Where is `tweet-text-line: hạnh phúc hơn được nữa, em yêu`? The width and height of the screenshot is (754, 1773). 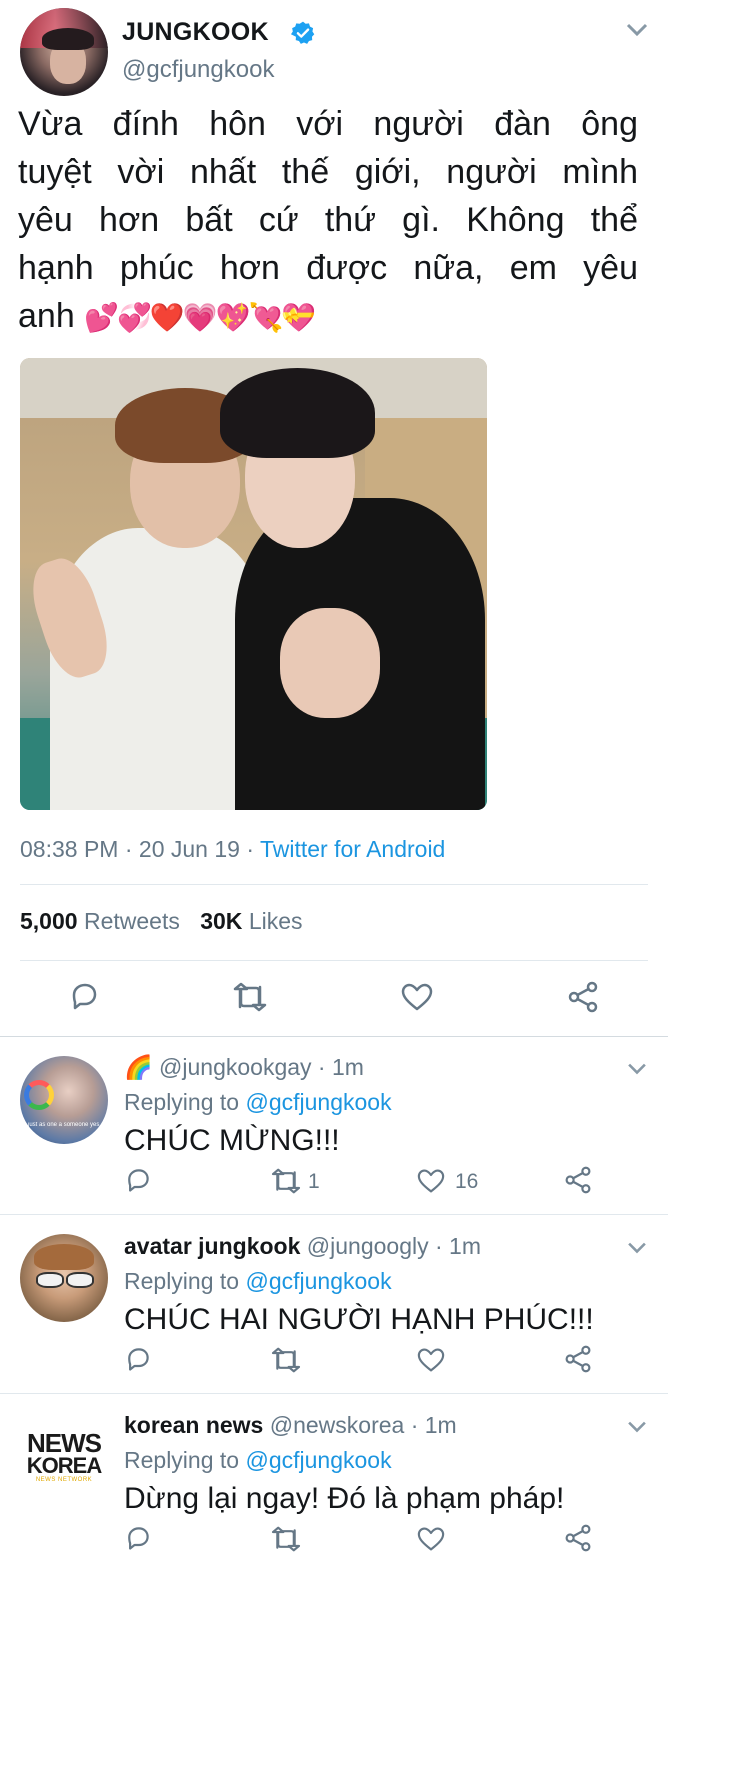 tweet-text-line: hạnh phúc hơn được nữa, em yêu is located at coordinates (328, 268).